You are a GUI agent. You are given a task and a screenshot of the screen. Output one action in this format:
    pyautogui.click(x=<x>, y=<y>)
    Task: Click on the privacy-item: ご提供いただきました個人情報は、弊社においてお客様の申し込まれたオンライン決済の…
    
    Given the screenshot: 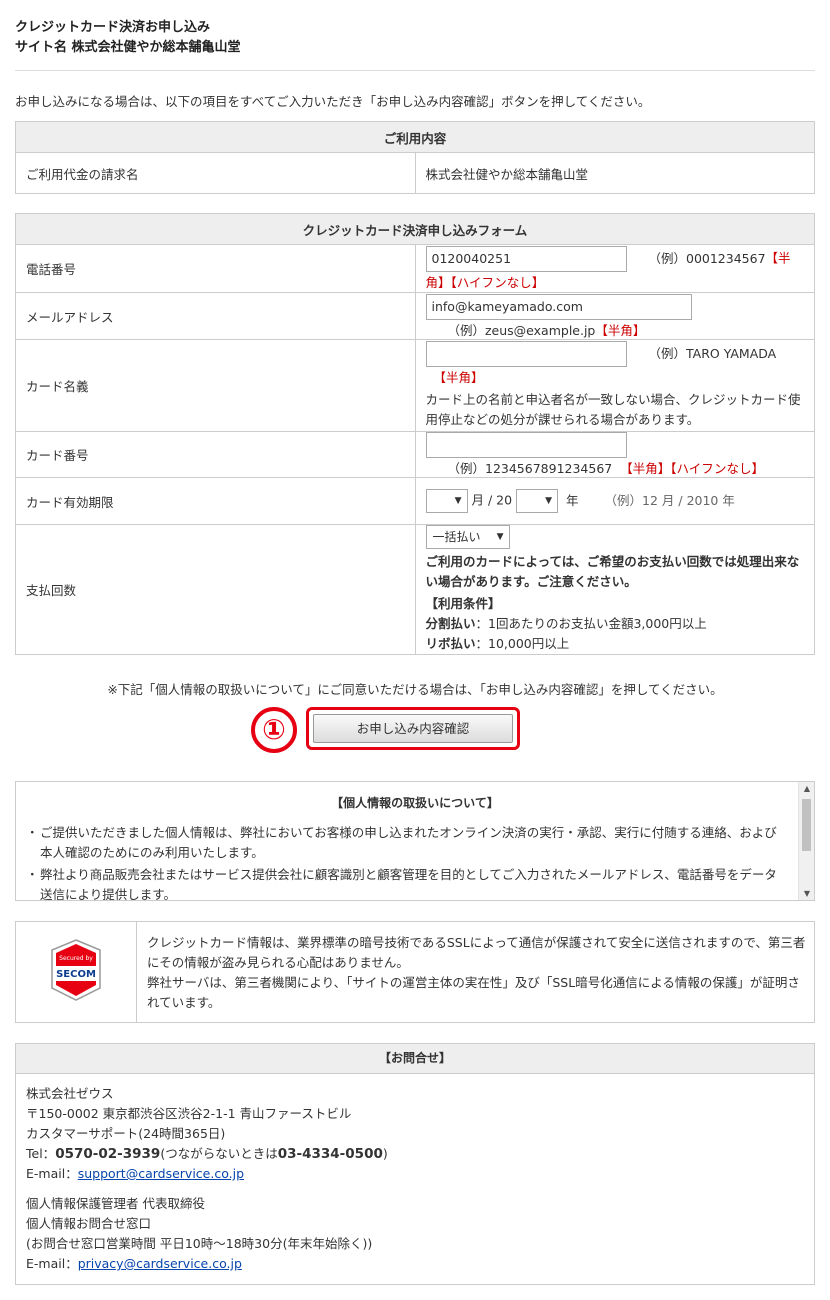 What is the action you would take?
    pyautogui.click(x=405, y=843)
    